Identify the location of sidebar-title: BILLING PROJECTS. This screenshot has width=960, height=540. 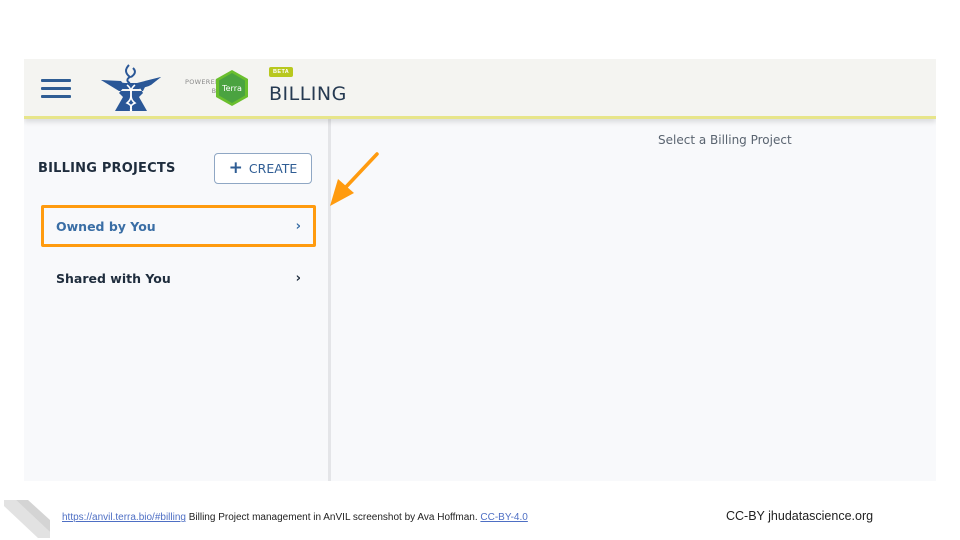
(107, 168).